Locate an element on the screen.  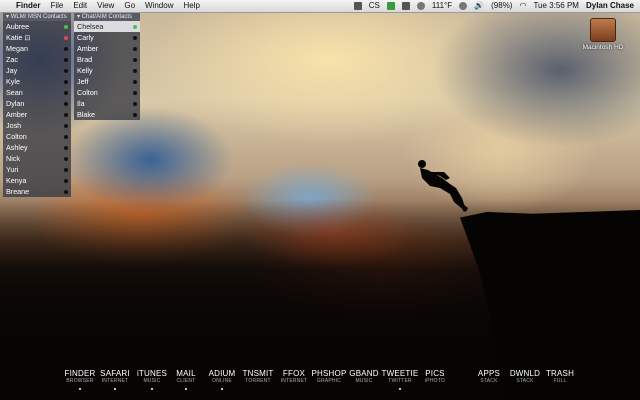
bluetooth-icon is located at coordinates (420, 6).